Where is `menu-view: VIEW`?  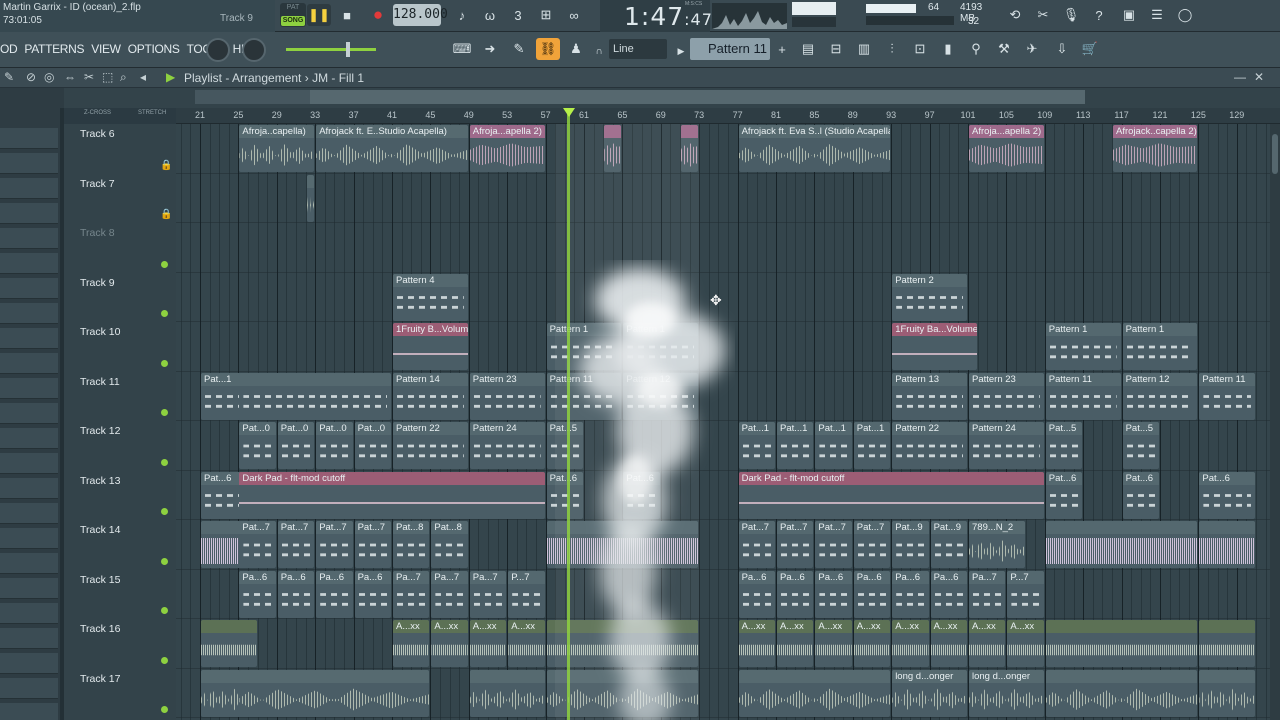
menu-view: VIEW is located at coordinates (106, 49).